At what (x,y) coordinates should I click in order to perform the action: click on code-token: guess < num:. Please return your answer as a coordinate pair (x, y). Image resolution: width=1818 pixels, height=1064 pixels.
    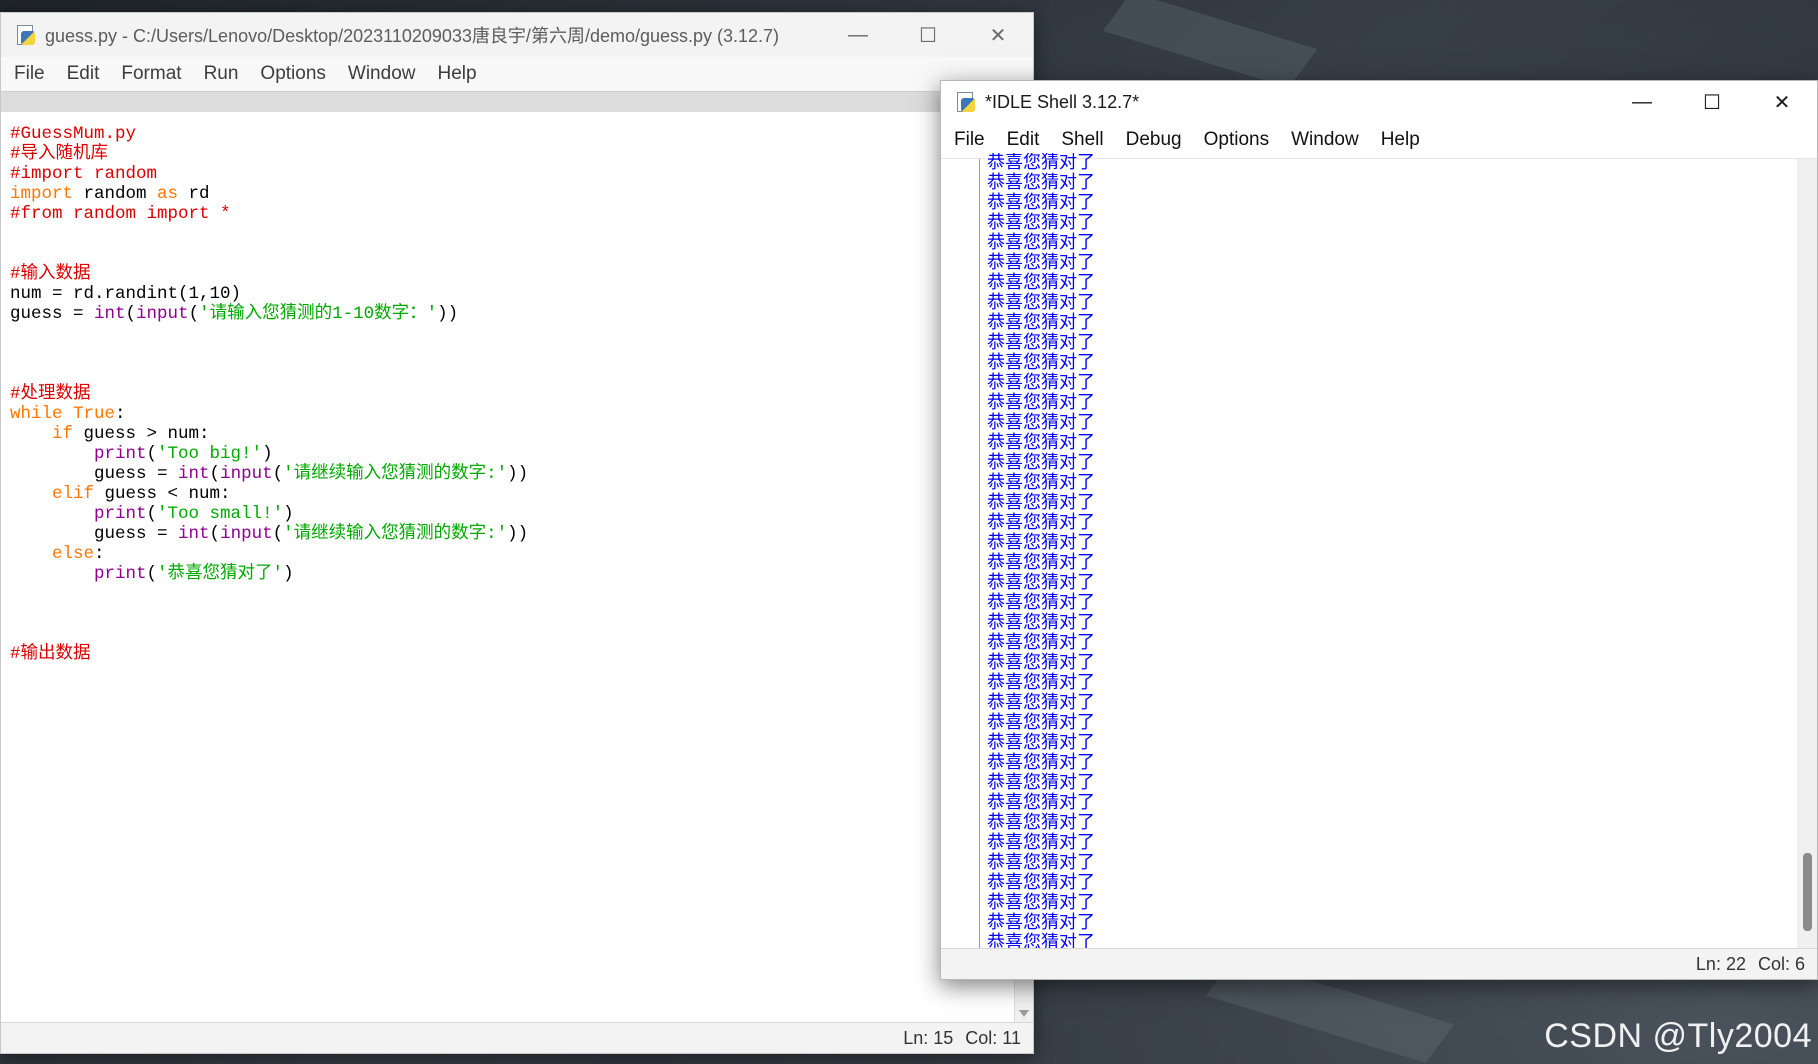
    Looking at the image, I should click on (162, 494).